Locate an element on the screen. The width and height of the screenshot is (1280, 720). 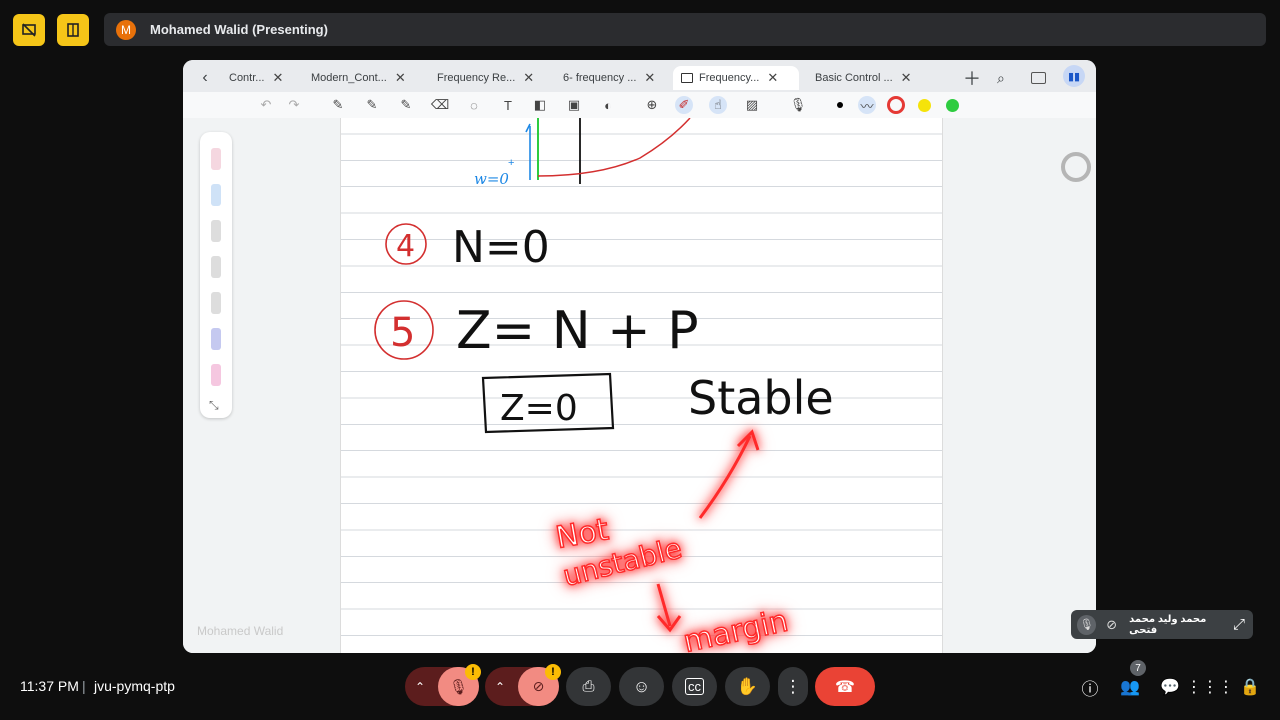
omega-sup: + is located at coordinates (511, 163).